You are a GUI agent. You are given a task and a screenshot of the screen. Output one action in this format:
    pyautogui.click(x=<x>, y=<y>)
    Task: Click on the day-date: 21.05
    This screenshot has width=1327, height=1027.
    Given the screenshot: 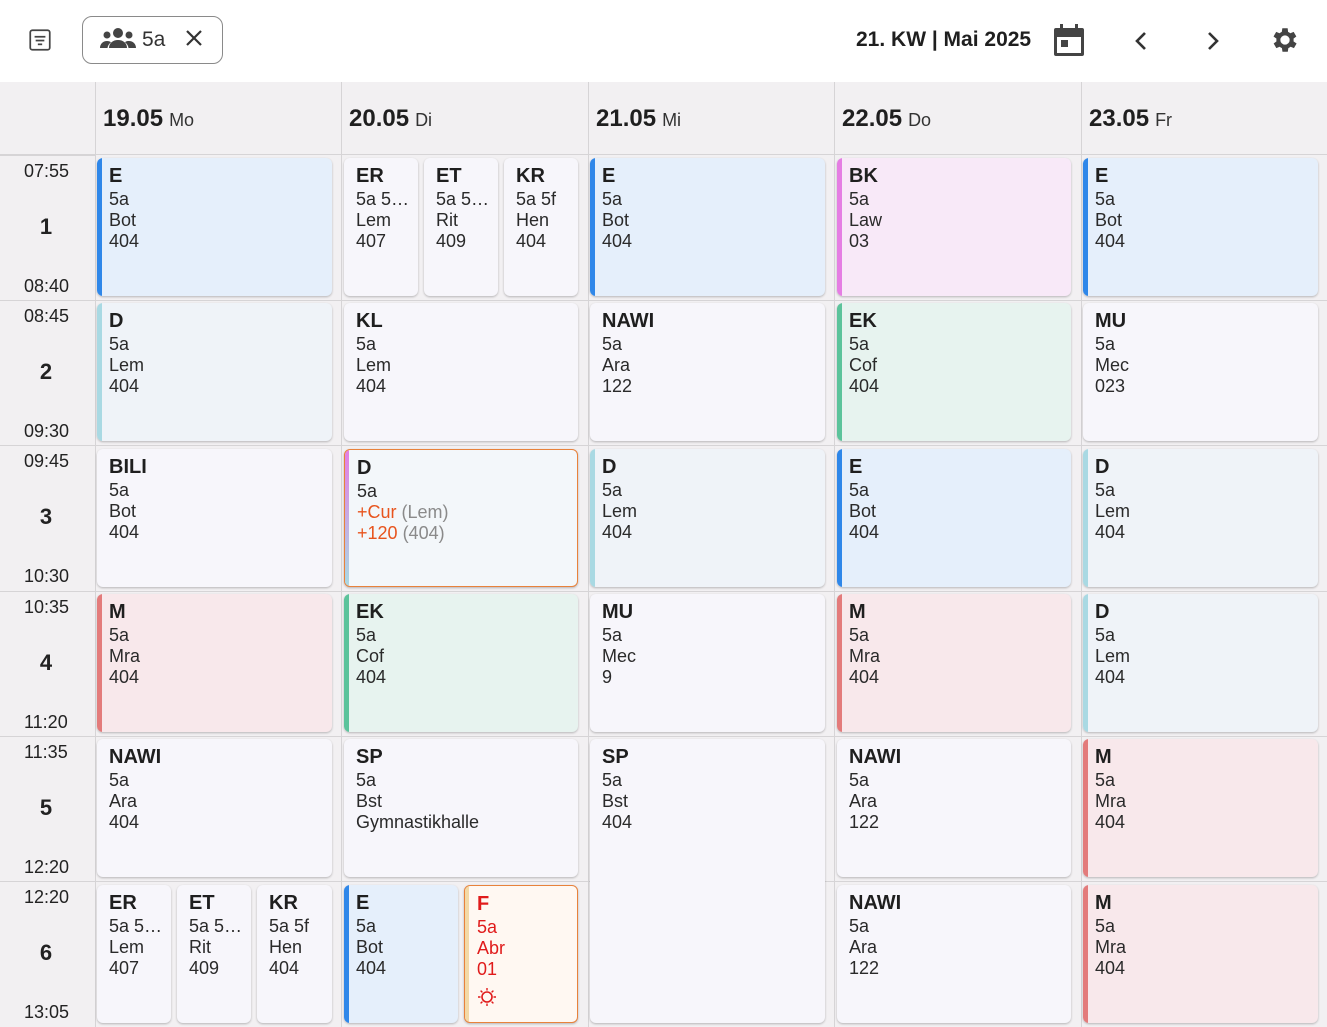 What is the action you would take?
    pyautogui.click(x=626, y=118)
    